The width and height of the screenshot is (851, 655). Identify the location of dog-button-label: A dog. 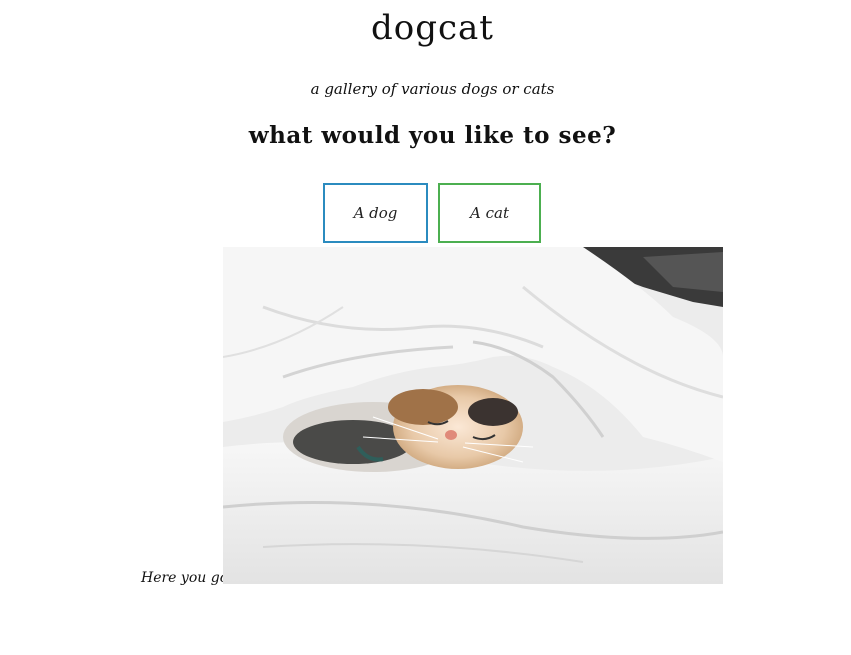
(375, 213).